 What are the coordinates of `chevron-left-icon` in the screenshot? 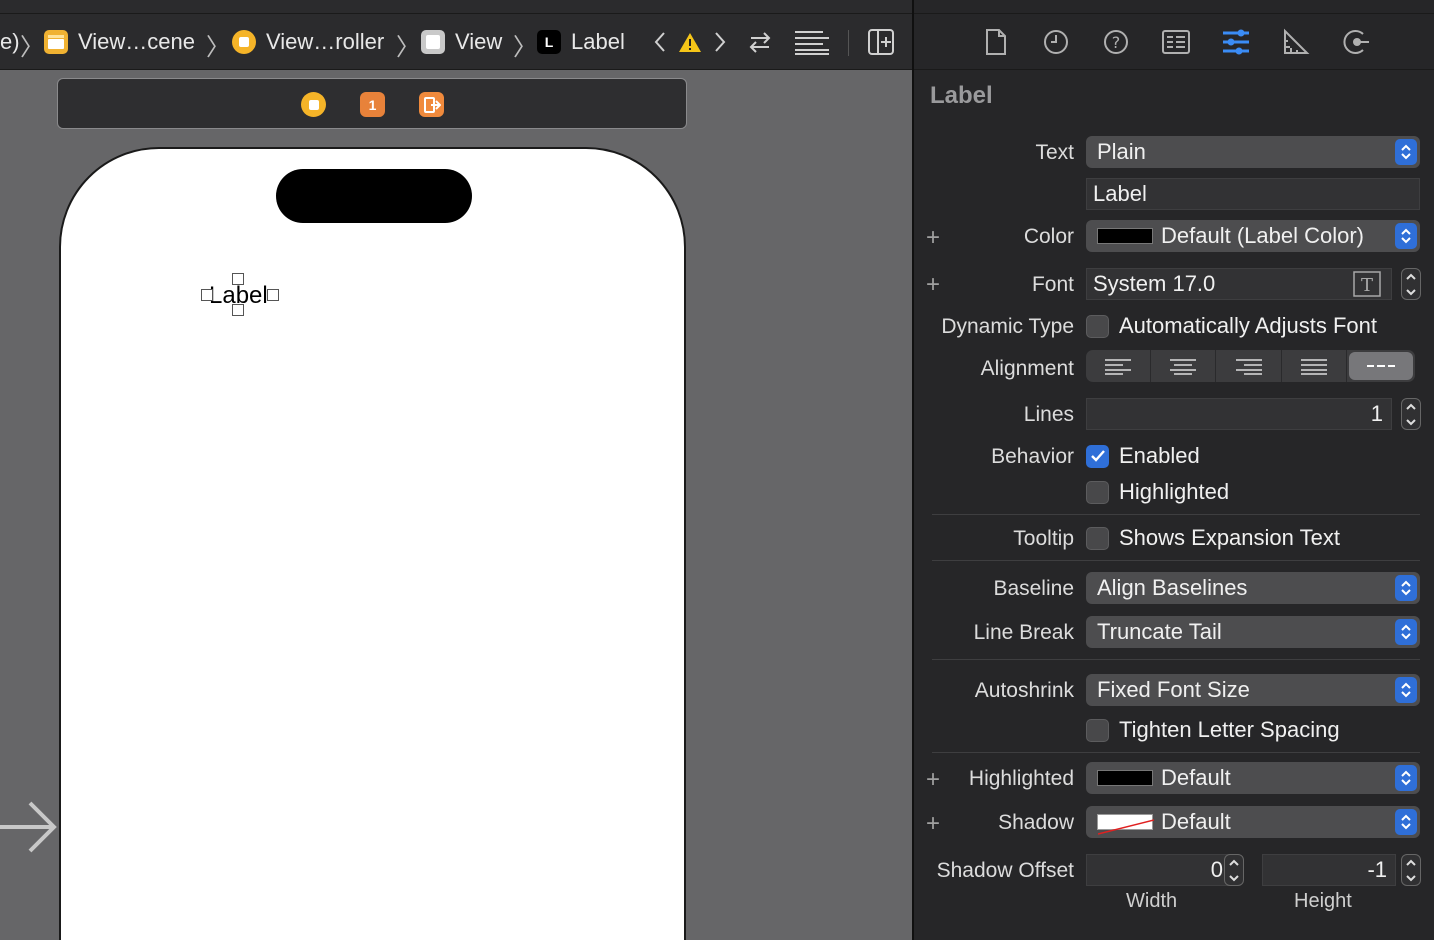 It's located at (659, 42).